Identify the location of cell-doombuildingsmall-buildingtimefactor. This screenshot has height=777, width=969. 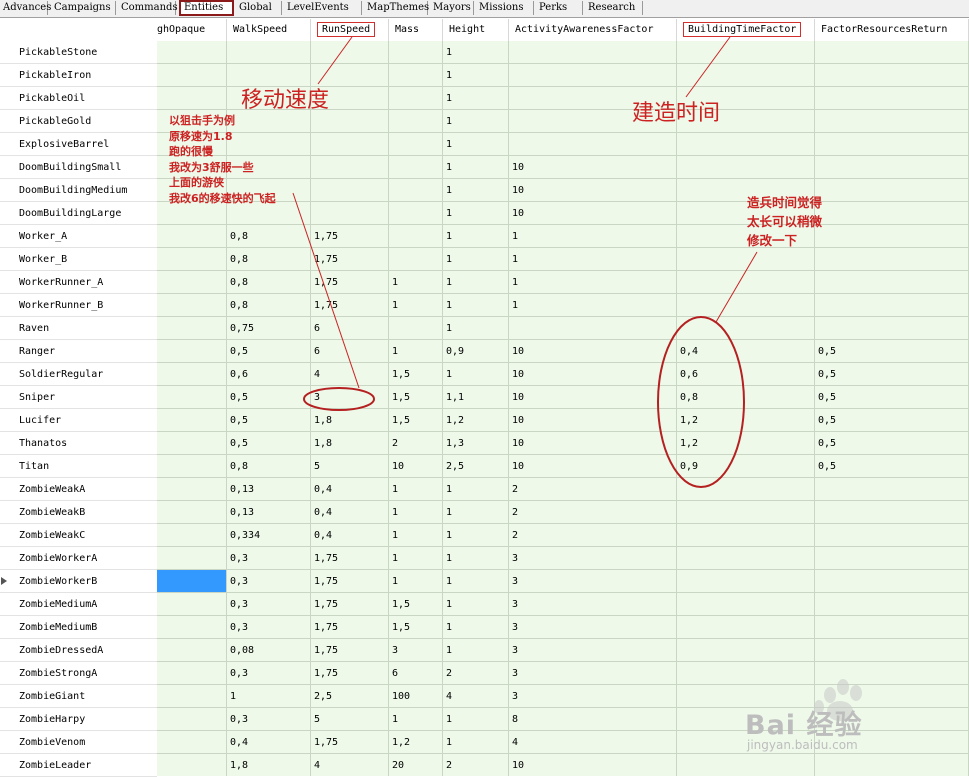
(746, 167).